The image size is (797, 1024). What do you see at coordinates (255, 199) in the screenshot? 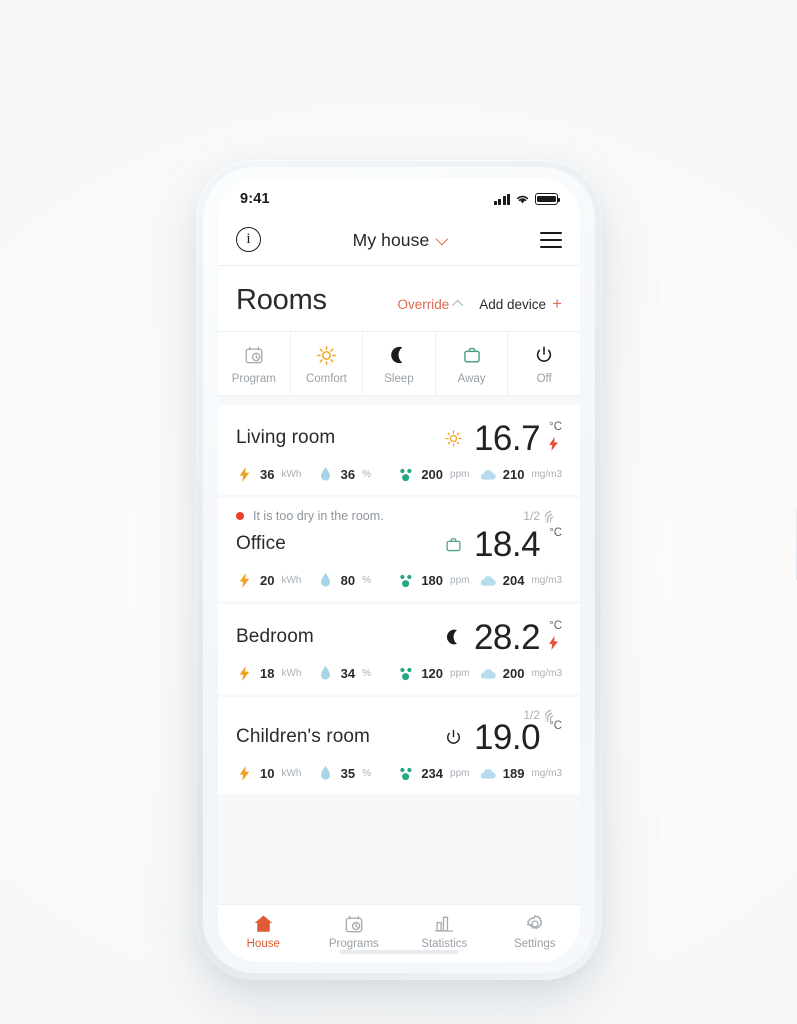
I see `status-bar-time: 9:41` at bounding box center [255, 199].